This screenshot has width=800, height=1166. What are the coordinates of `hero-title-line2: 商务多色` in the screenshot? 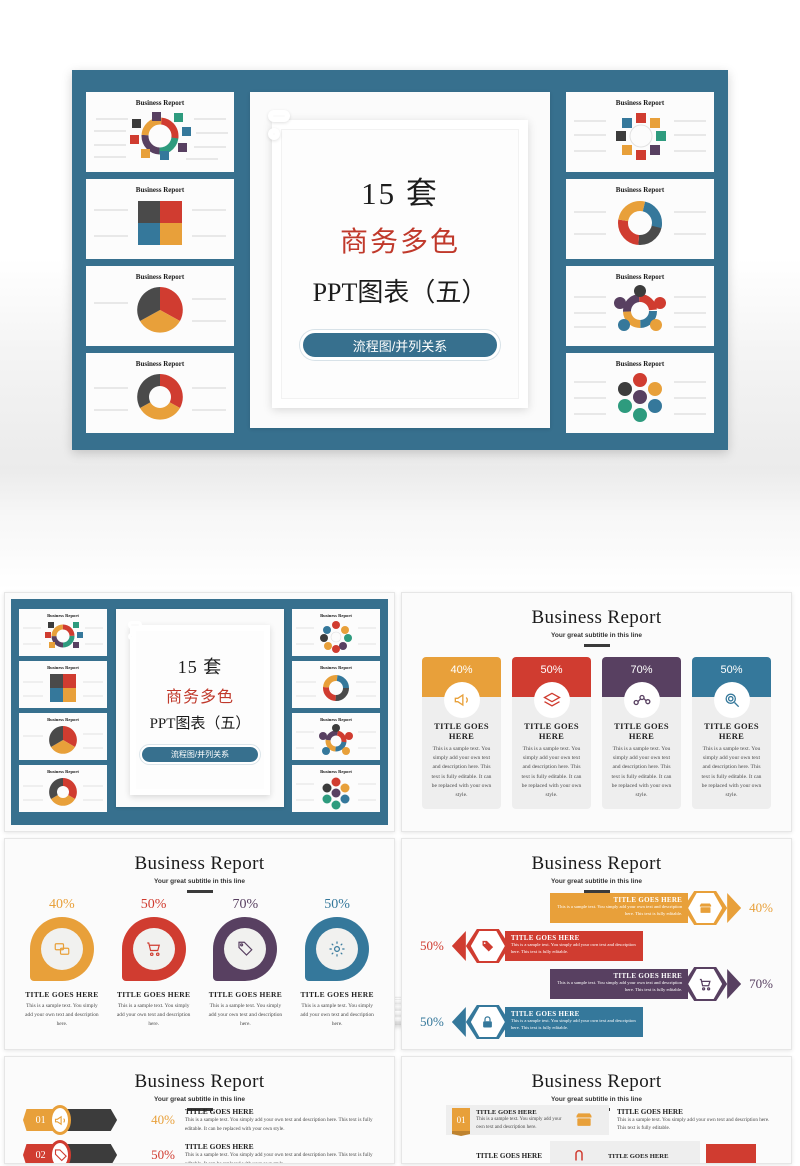 It's located at (399, 242).